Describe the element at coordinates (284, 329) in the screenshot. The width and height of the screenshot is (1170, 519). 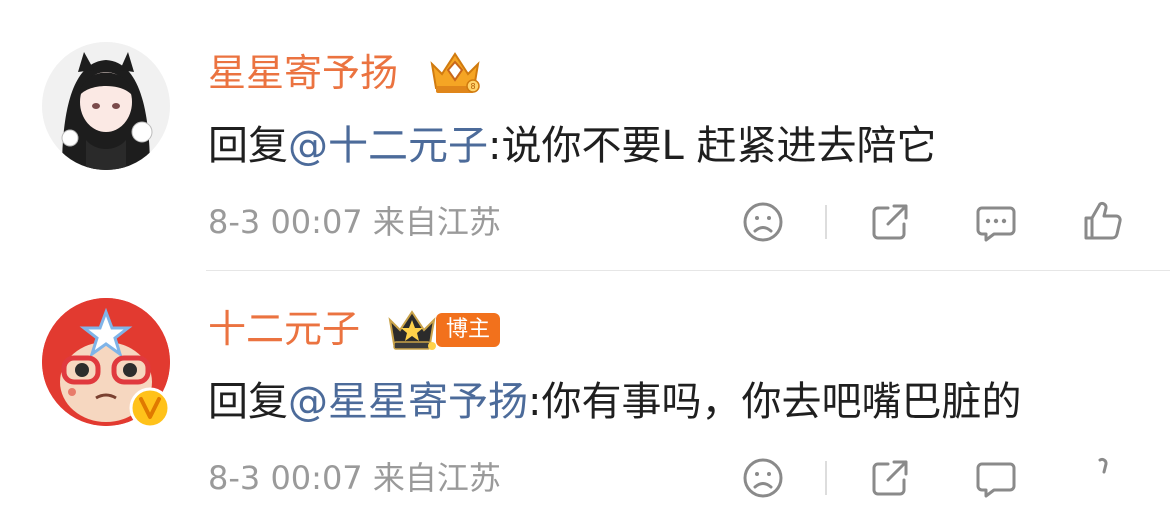
I see `username: 十二元子` at that location.